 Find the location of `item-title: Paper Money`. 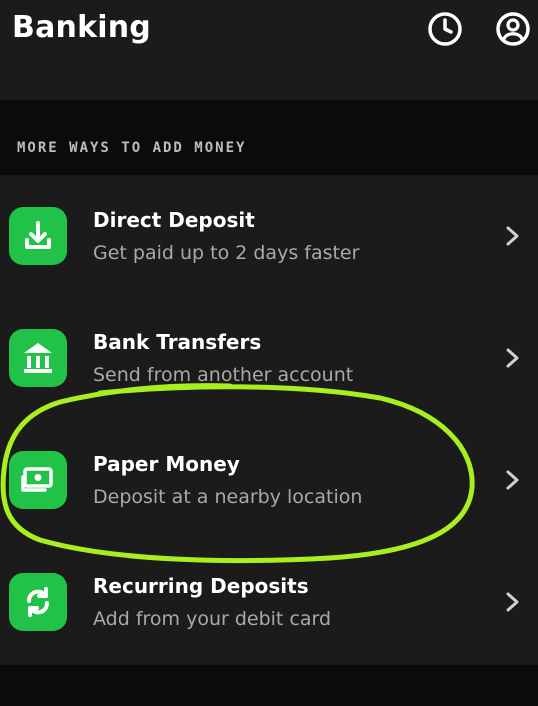

item-title: Paper Money is located at coordinates (166, 464).